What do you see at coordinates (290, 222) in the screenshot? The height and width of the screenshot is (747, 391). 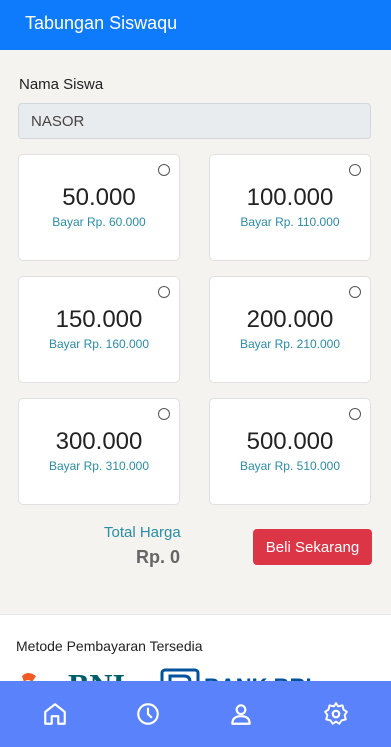 I see `option-pay-text: Bayar Rp. 110.000` at bounding box center [290, 222].